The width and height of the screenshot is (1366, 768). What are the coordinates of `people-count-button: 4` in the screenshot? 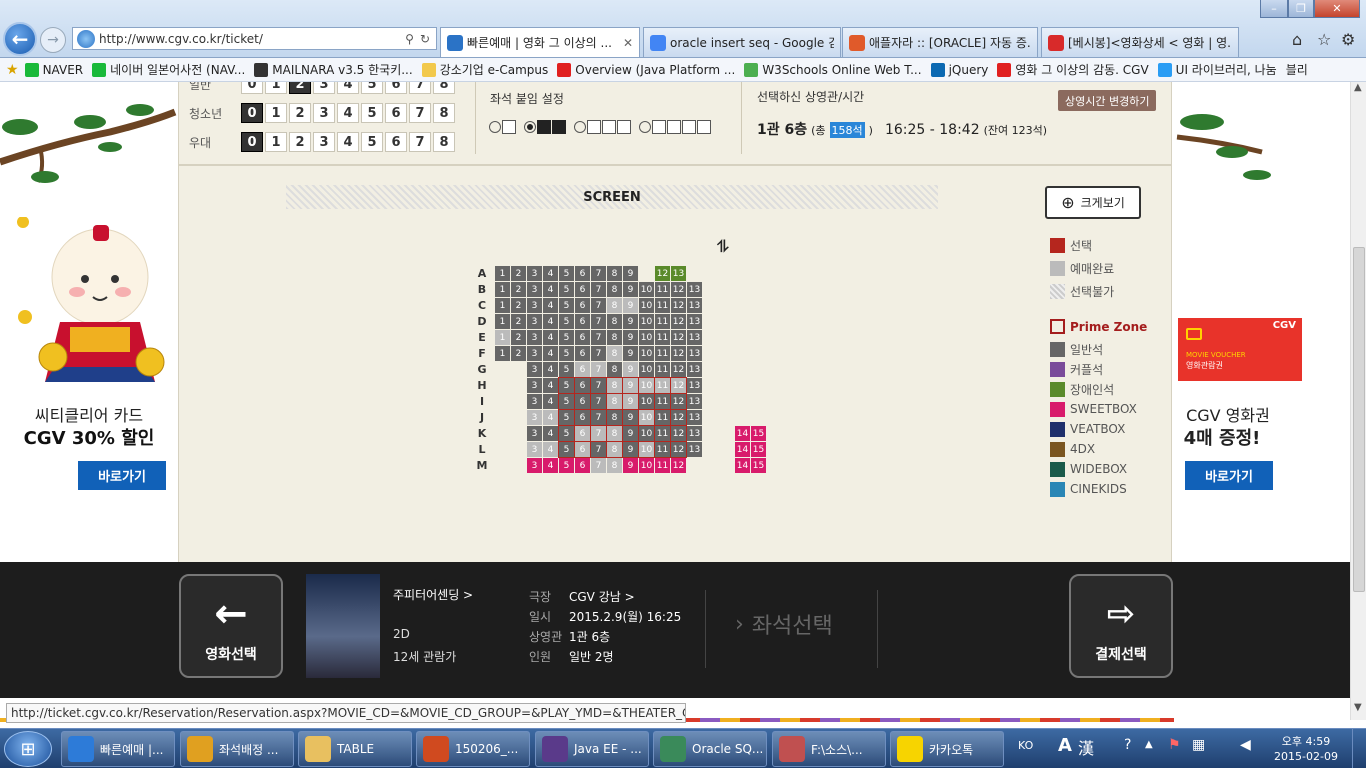 It's located at (348, 142).